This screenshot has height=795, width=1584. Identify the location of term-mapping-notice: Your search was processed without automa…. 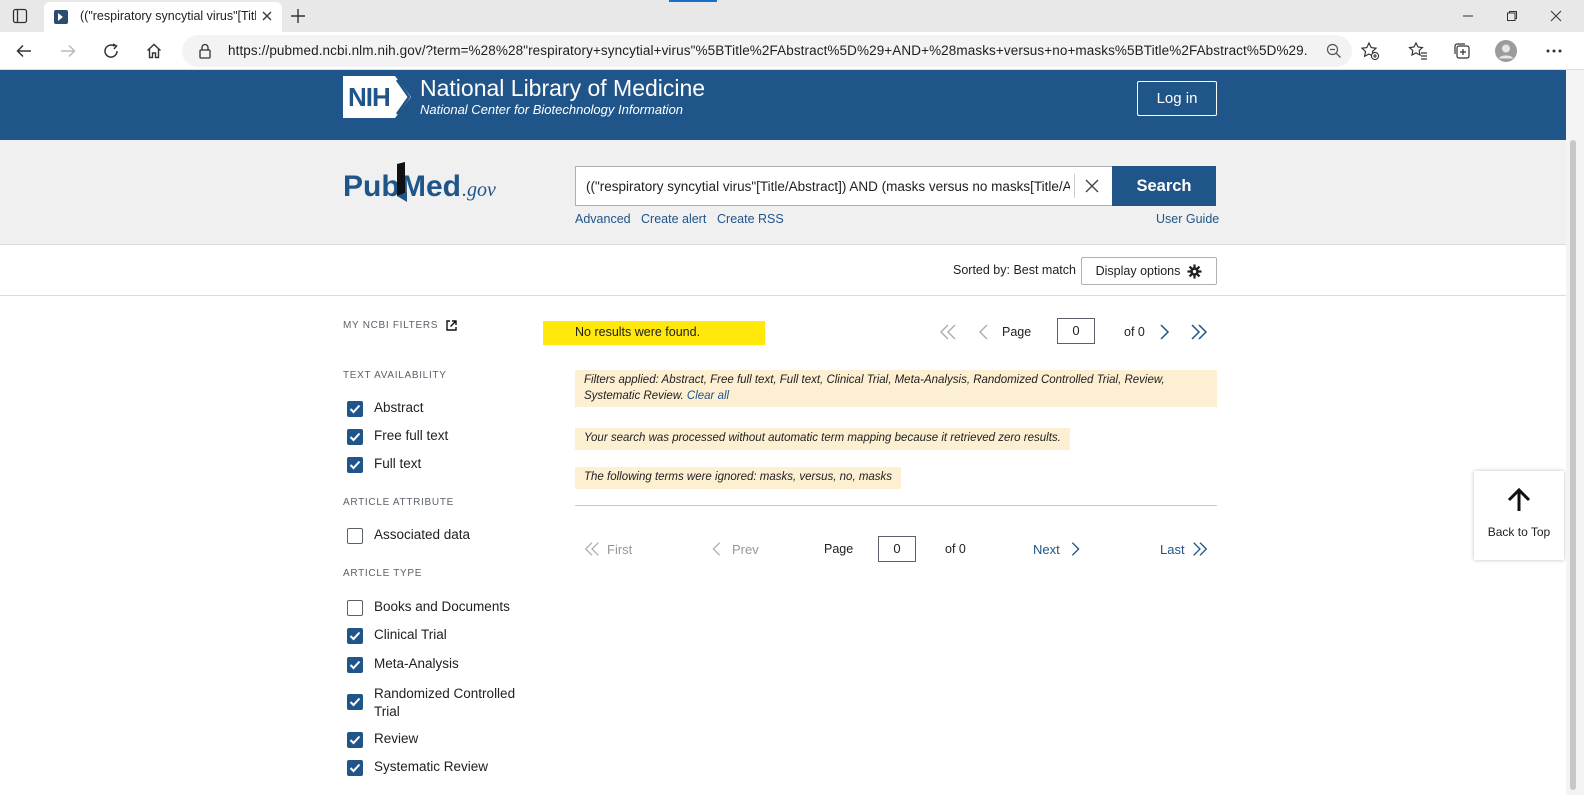
(822, 439).